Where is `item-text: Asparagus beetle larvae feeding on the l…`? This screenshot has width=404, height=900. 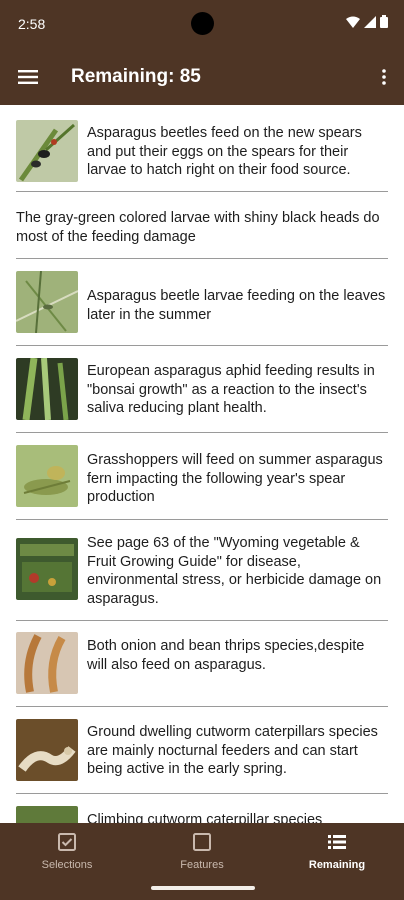 item-text: Asparagus beetle larvae feeding on the l… is located at coordinates (236, 305).